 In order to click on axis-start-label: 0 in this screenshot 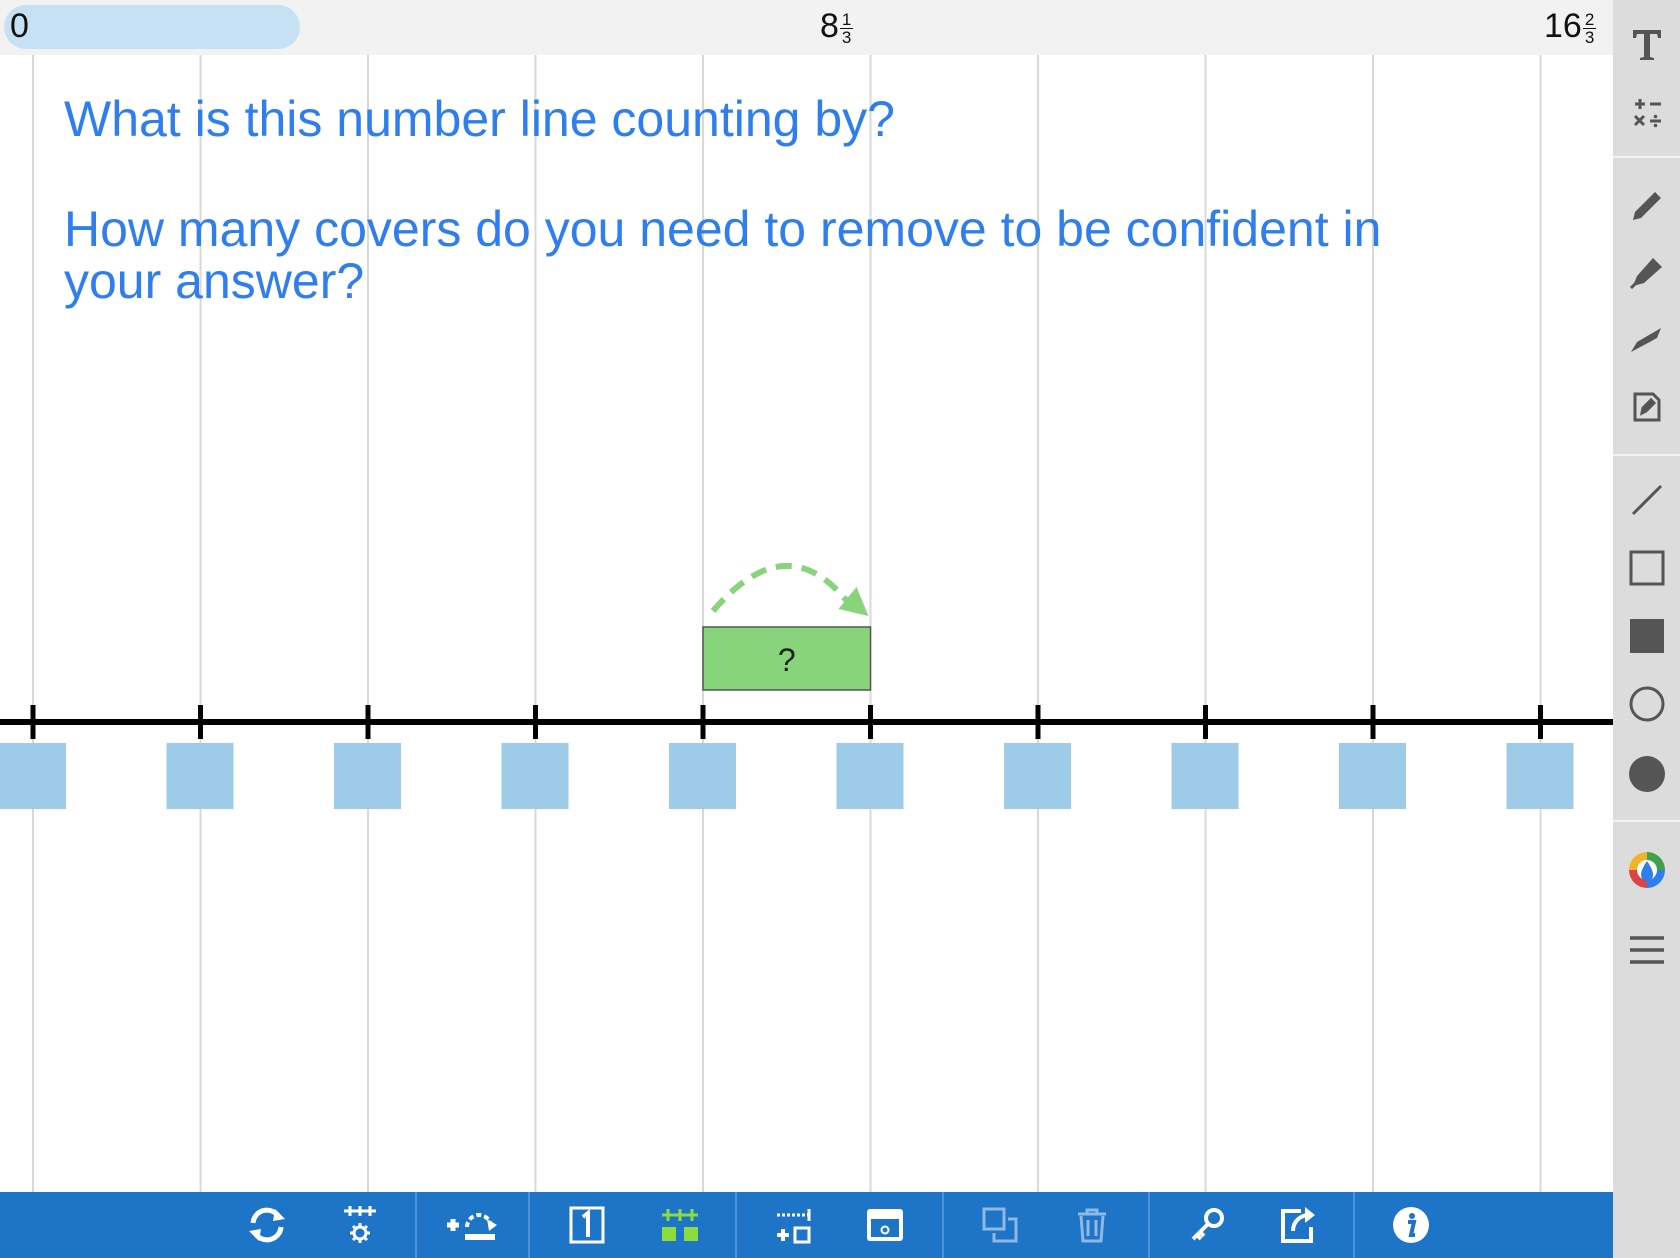, I will do `click(19, 26)`.